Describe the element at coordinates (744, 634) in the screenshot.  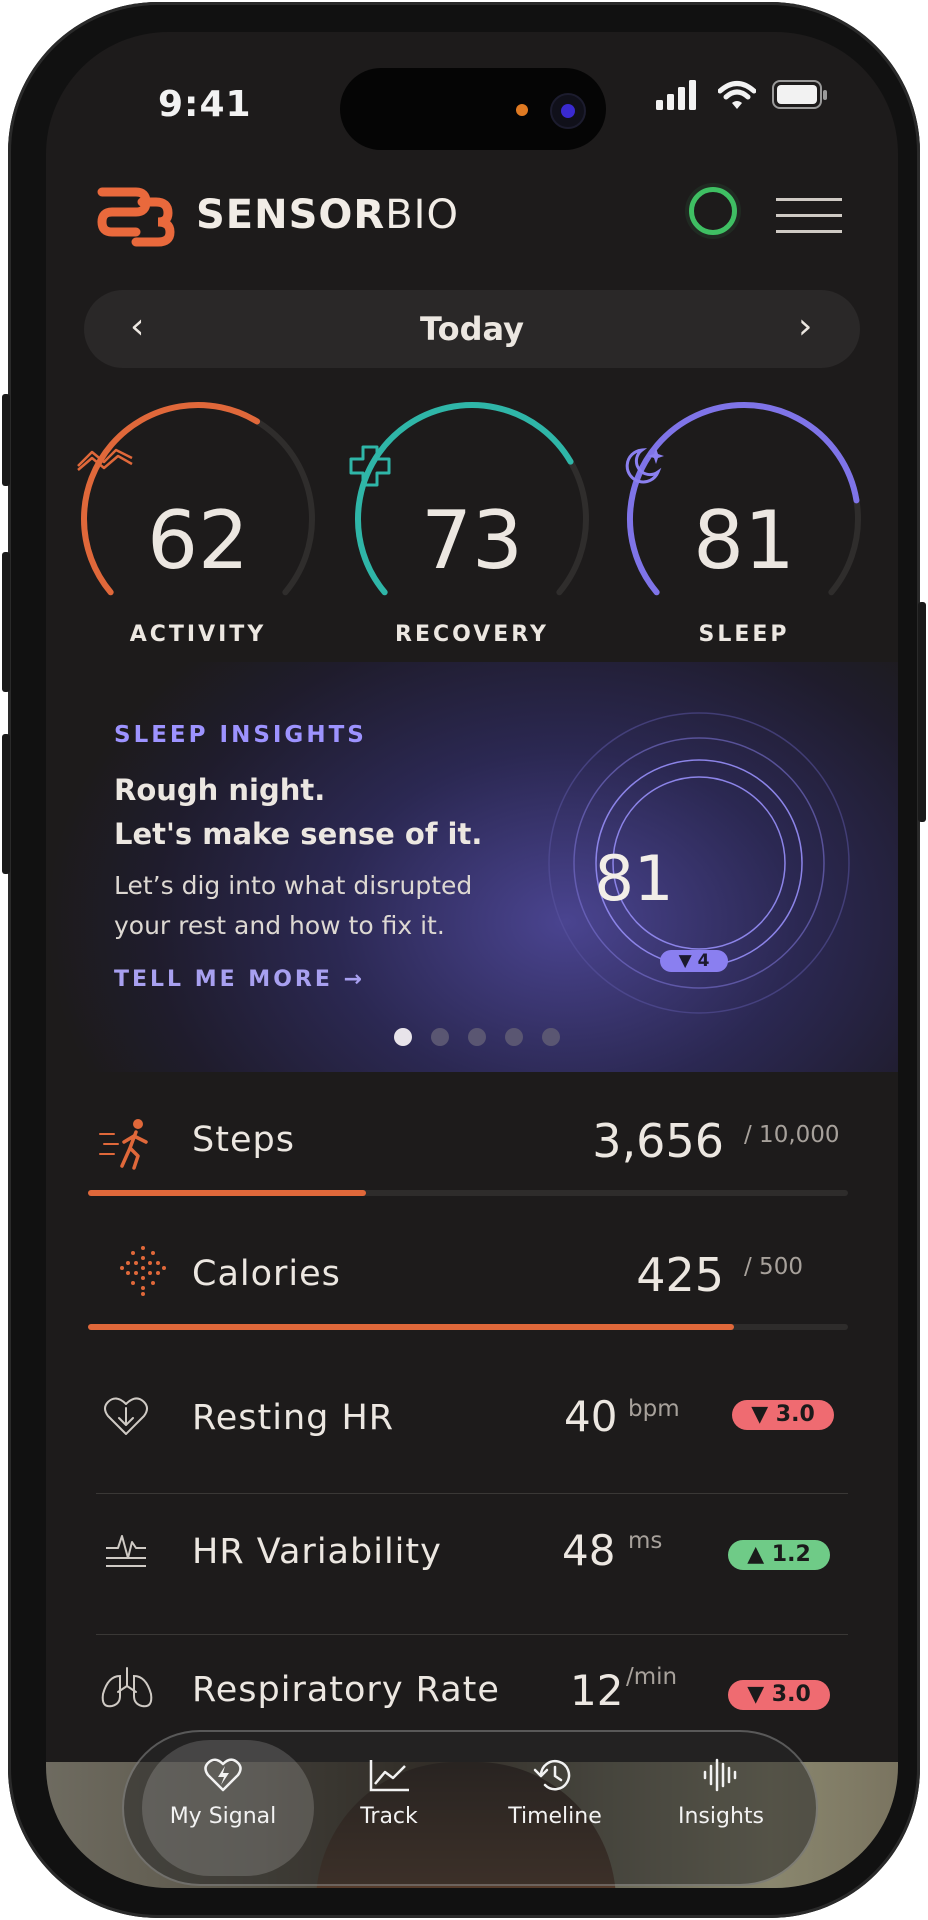
I see `sleep-label: SLEEP` at that location.